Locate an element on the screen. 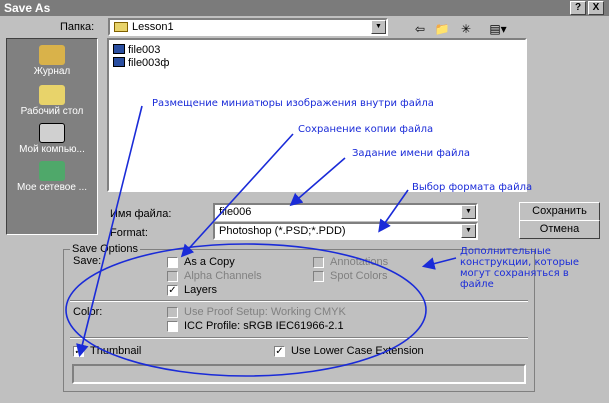  copy-annotation: Сохранение копии файла is located at coordinates (366, 129).